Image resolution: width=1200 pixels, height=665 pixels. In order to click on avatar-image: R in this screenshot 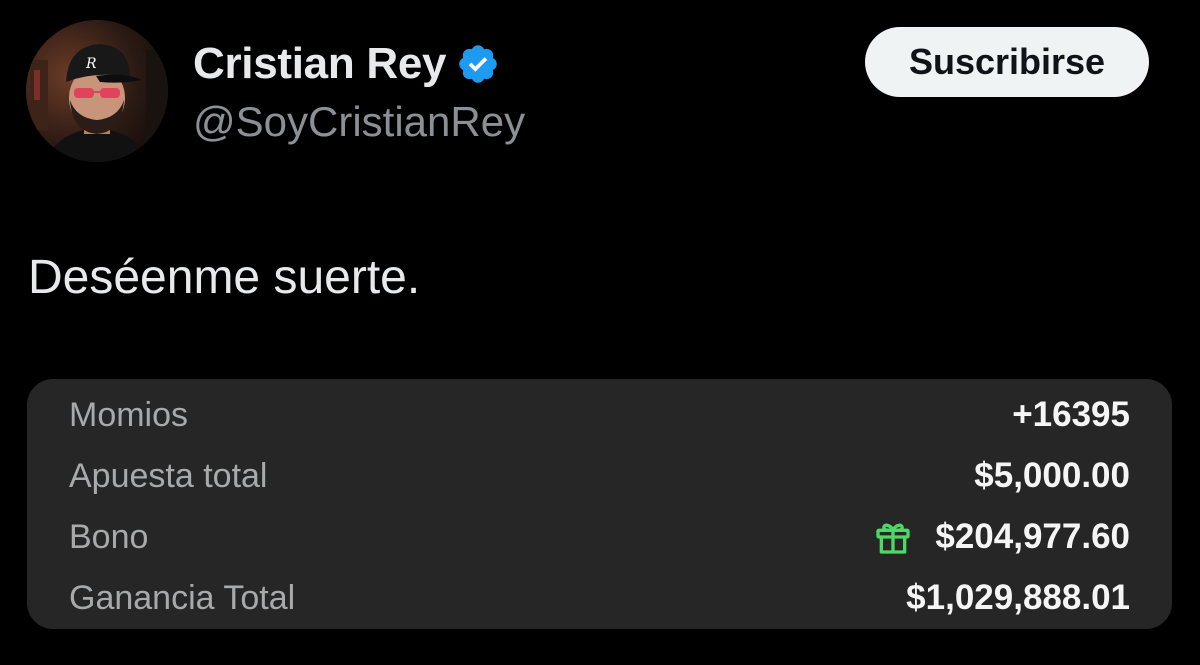, I will do `click(97, 91)`.